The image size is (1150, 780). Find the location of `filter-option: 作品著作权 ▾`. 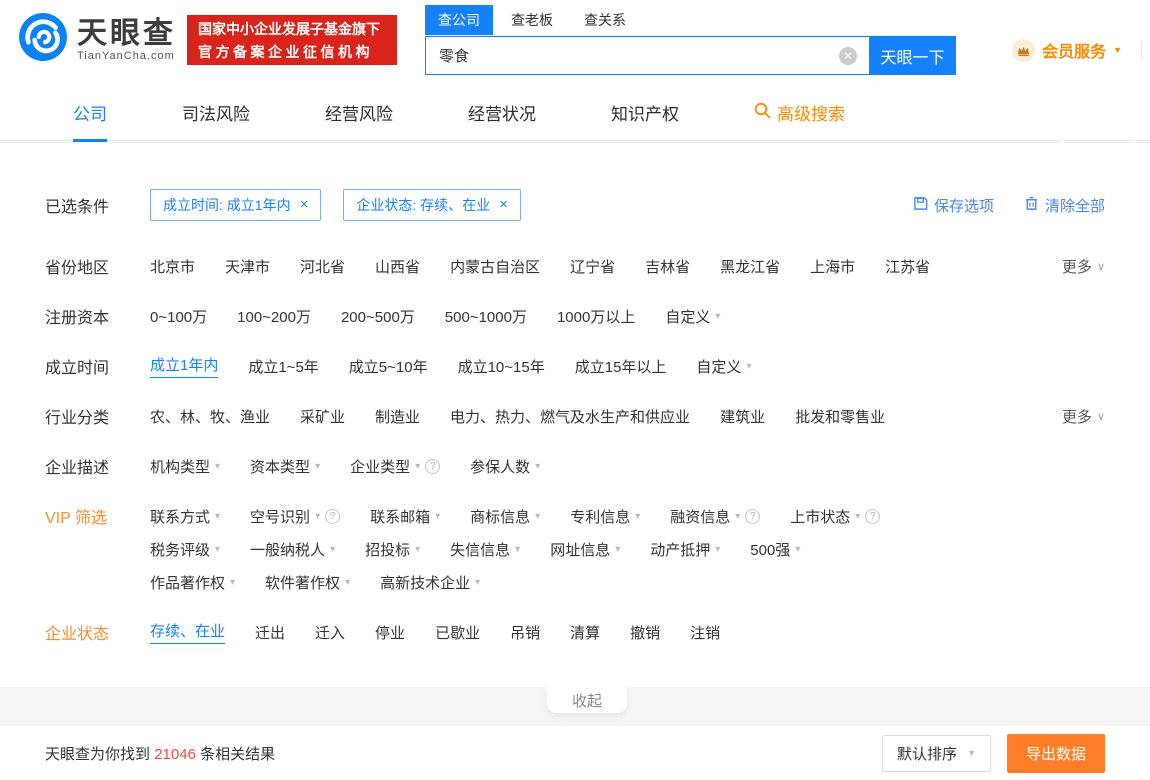

filter-option: 作品著作权 ▾ is located at coordinates (192, 582).